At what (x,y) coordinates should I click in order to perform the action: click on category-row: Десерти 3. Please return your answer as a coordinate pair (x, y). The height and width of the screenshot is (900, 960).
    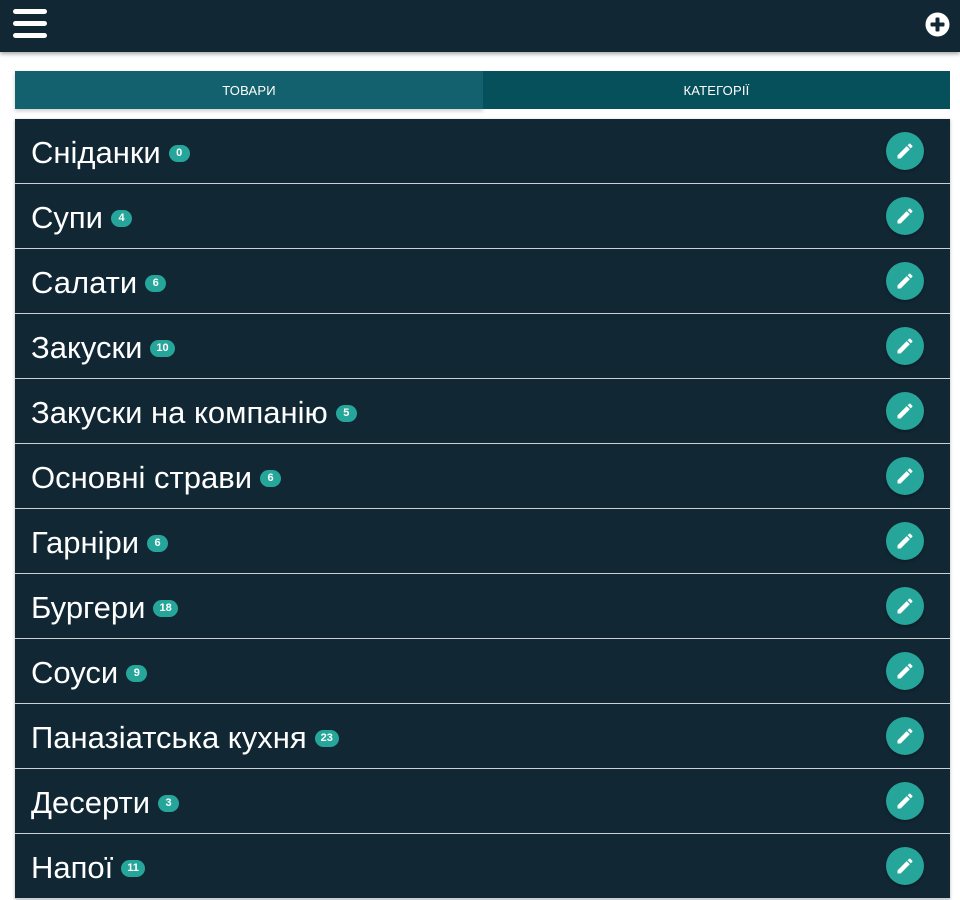
    Looking at the image, I should click on (482, 801).